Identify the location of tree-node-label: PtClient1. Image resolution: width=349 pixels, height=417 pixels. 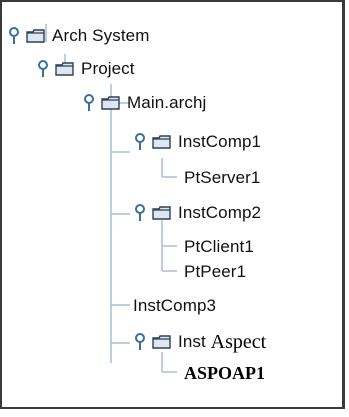
(219, 246).